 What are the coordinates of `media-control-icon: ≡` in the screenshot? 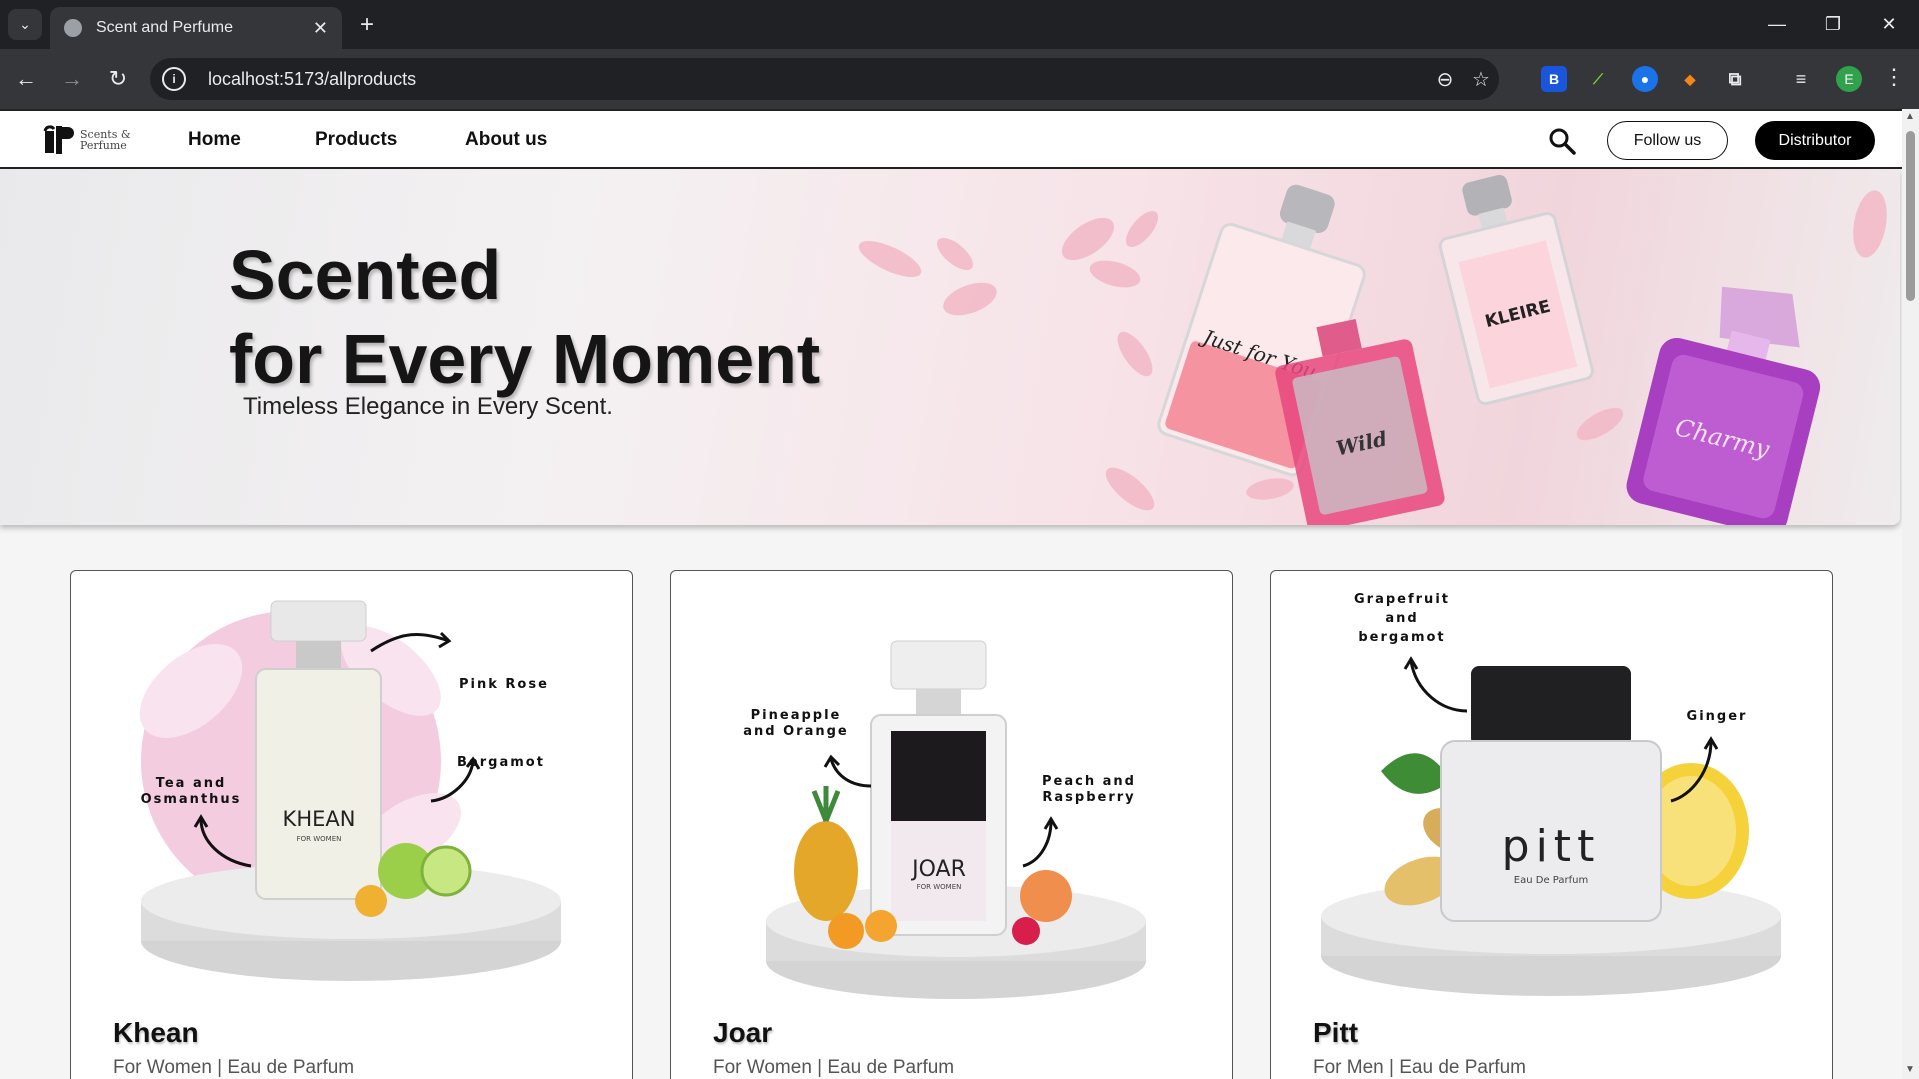 It's located at (1801, 79).